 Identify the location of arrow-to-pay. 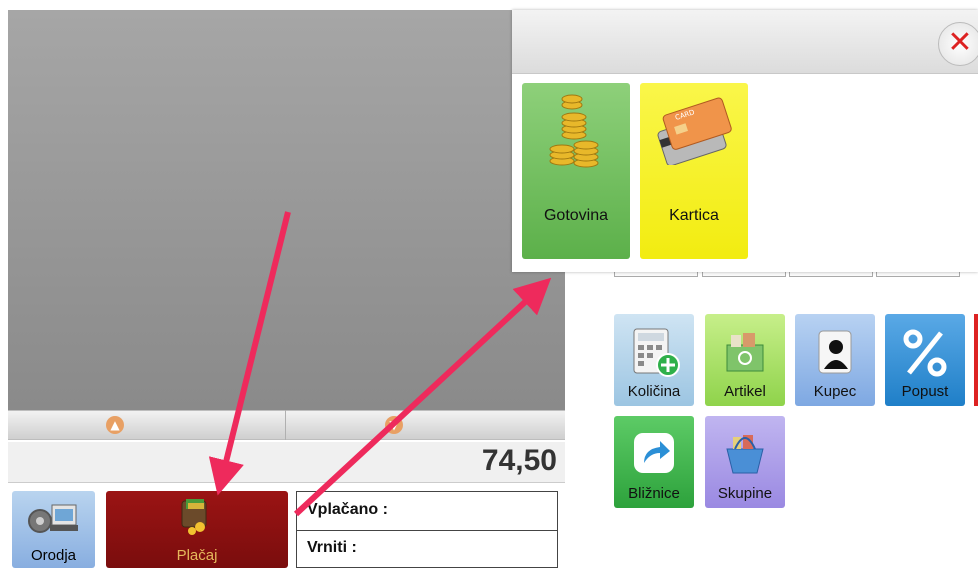
(249, 353).